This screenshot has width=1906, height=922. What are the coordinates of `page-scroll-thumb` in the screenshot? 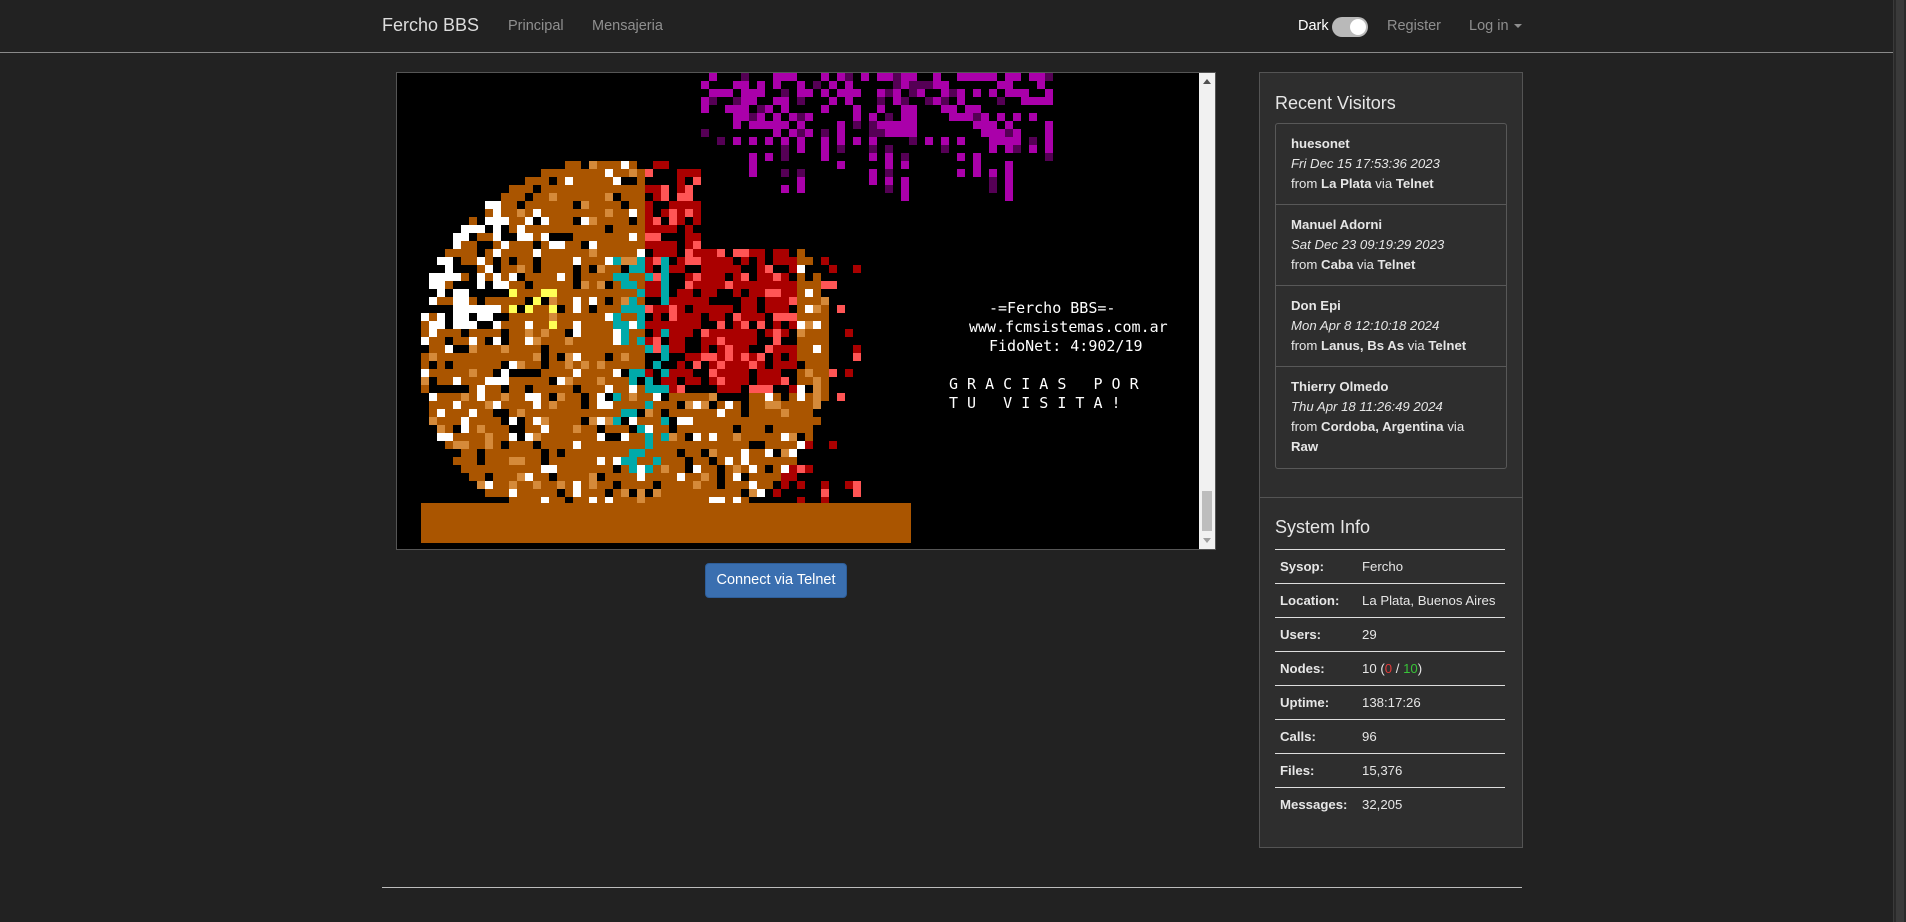 It's located at (1900, 461).